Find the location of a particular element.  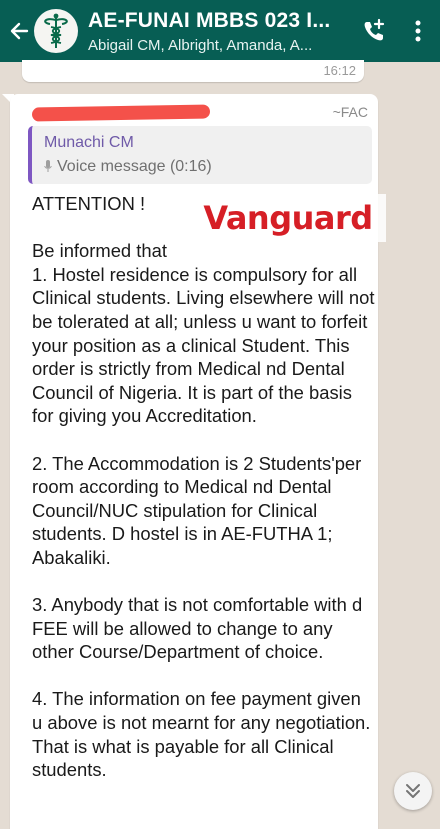

more-vertical-icon is located at coordinates (418, 31).